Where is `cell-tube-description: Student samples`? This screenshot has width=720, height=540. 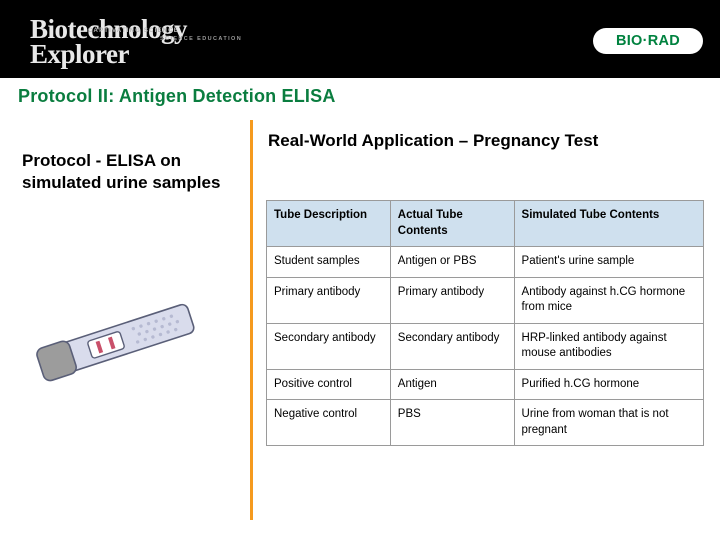
cell-tube-description: Student samples is located at coordinates (328, 262).